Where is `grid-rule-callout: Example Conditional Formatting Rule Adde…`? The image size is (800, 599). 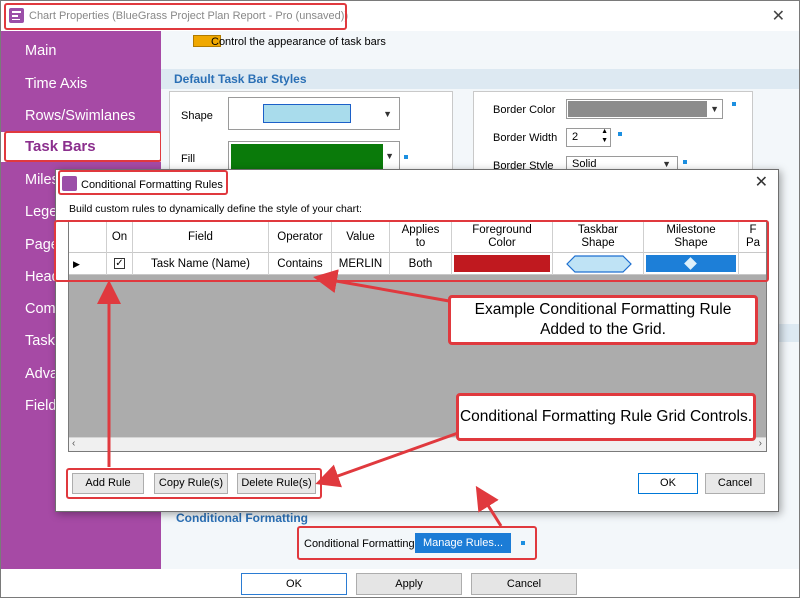
grid-rule-callout: Example Conditional Formatting Rule Adde… is located at coordinates (603, 320).